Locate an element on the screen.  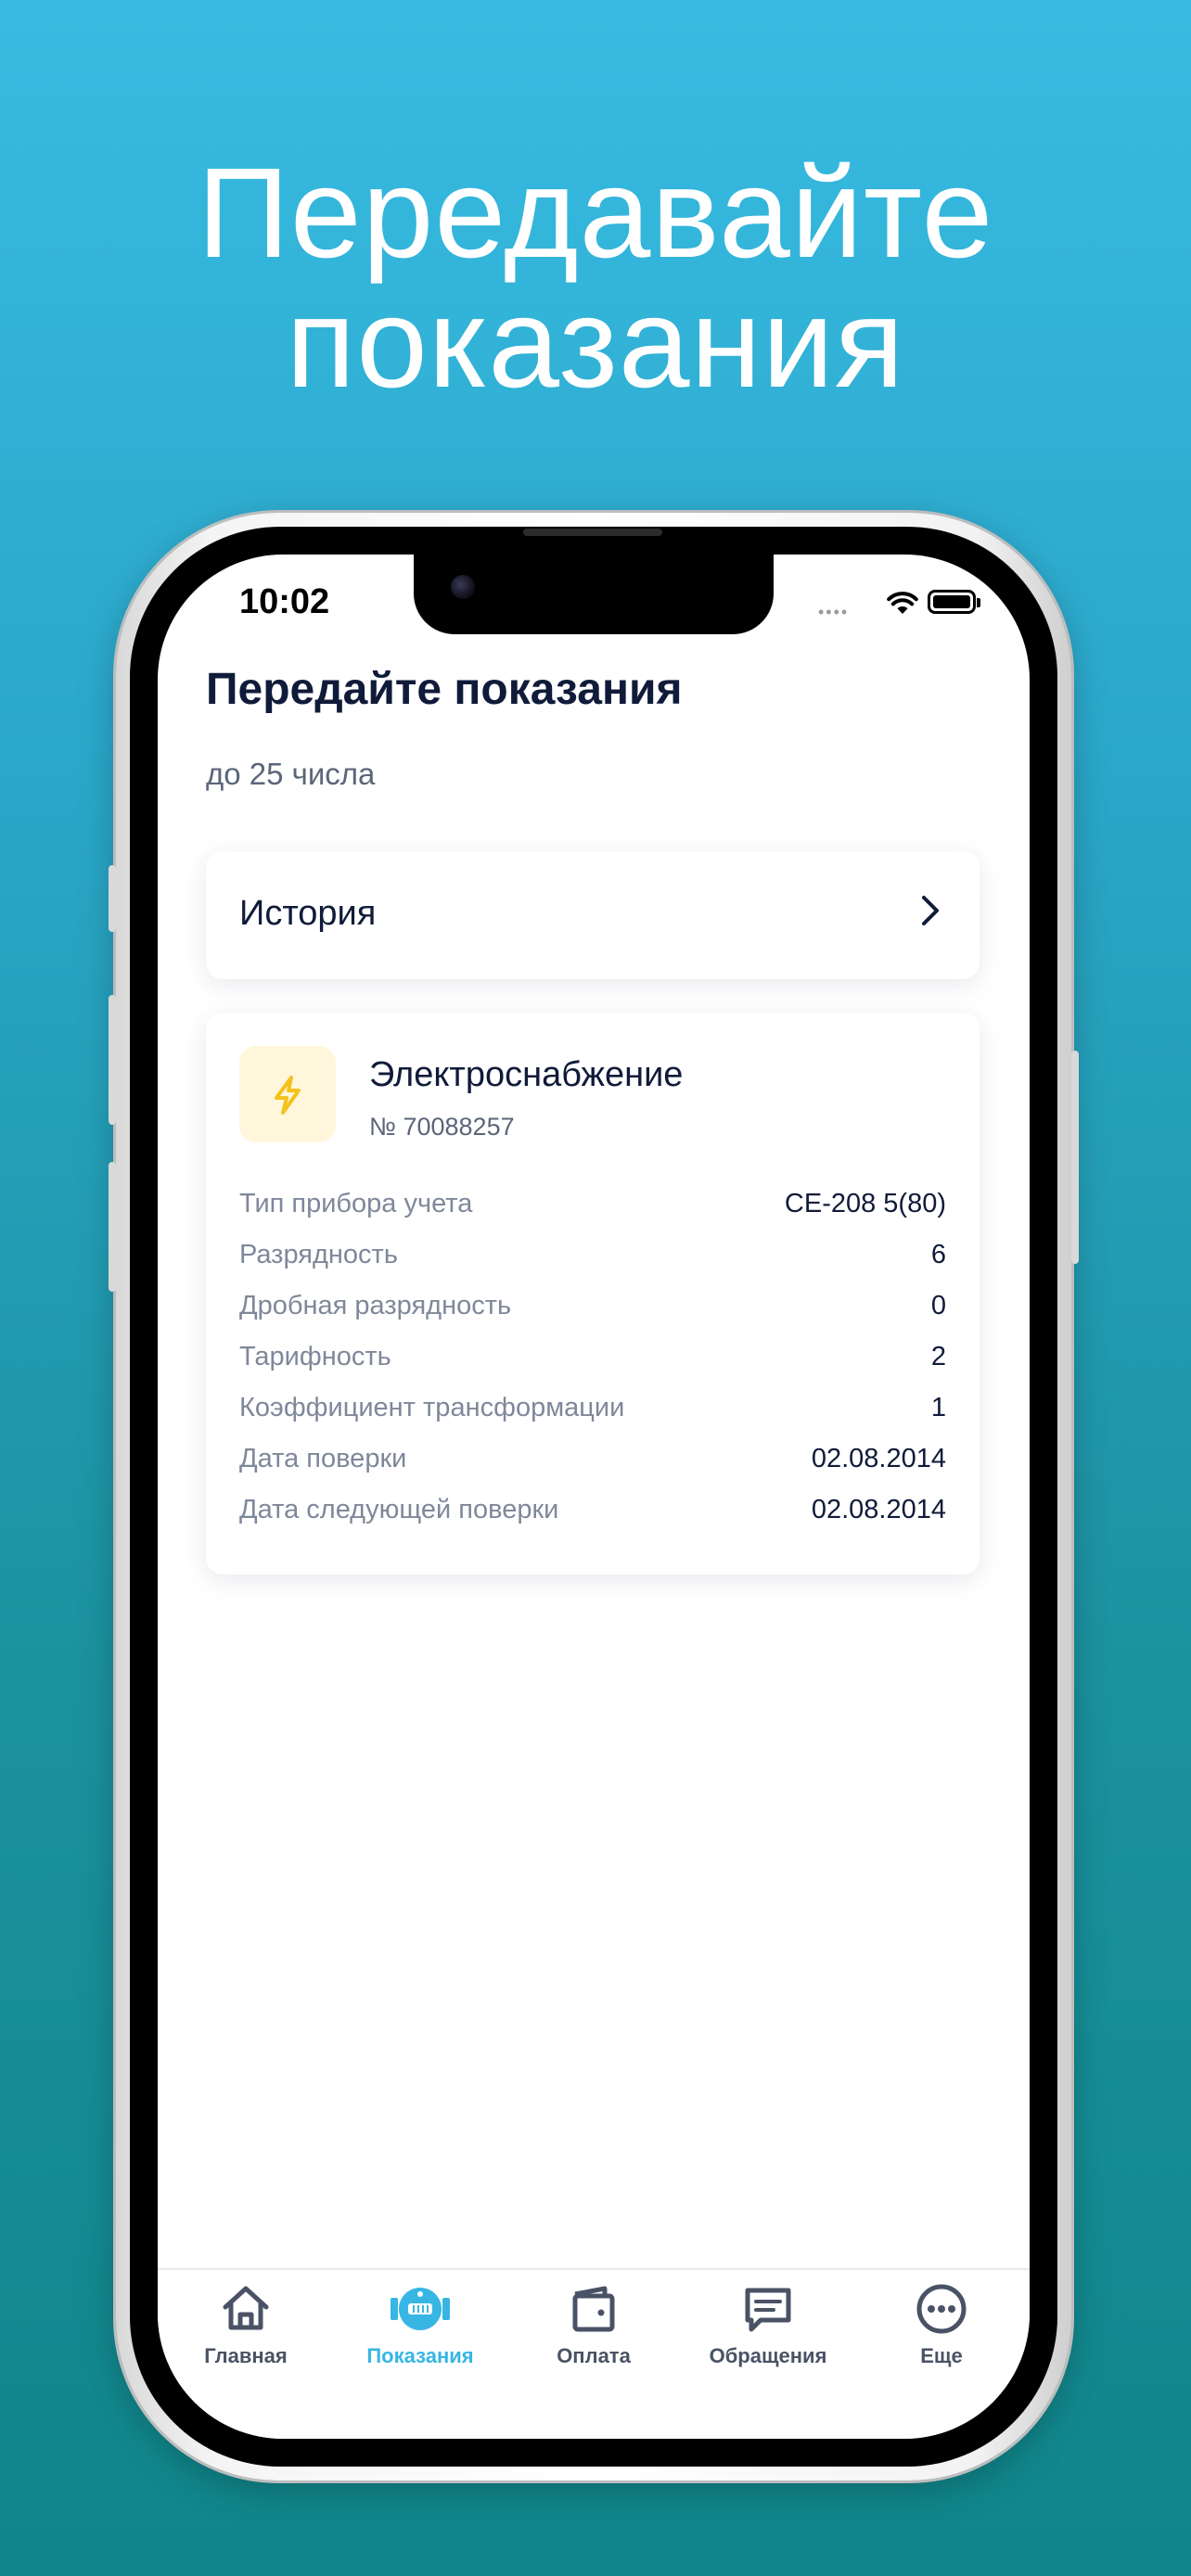
tab-readings: Показания is located at coordinates (420, 2334).